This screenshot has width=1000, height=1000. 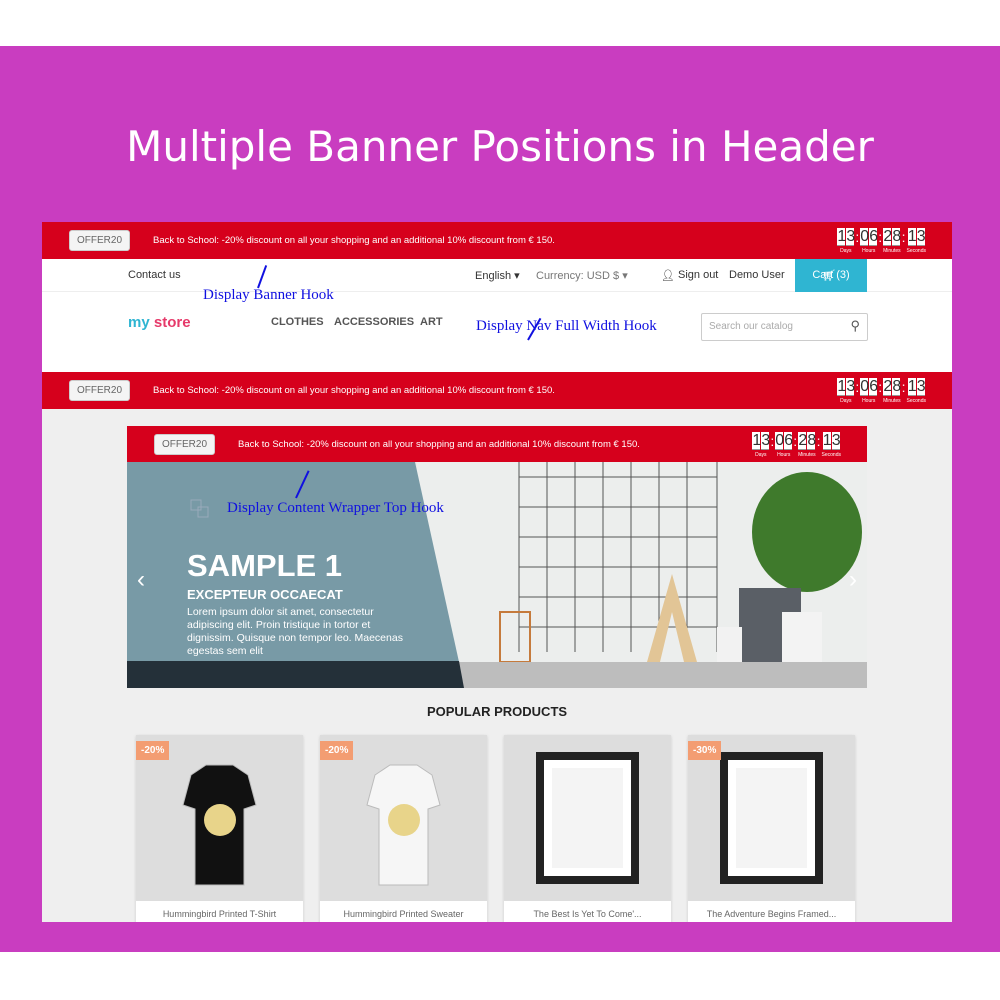 I want to click on search-placeholder: Search our catalog, so click(x=751, y=326).